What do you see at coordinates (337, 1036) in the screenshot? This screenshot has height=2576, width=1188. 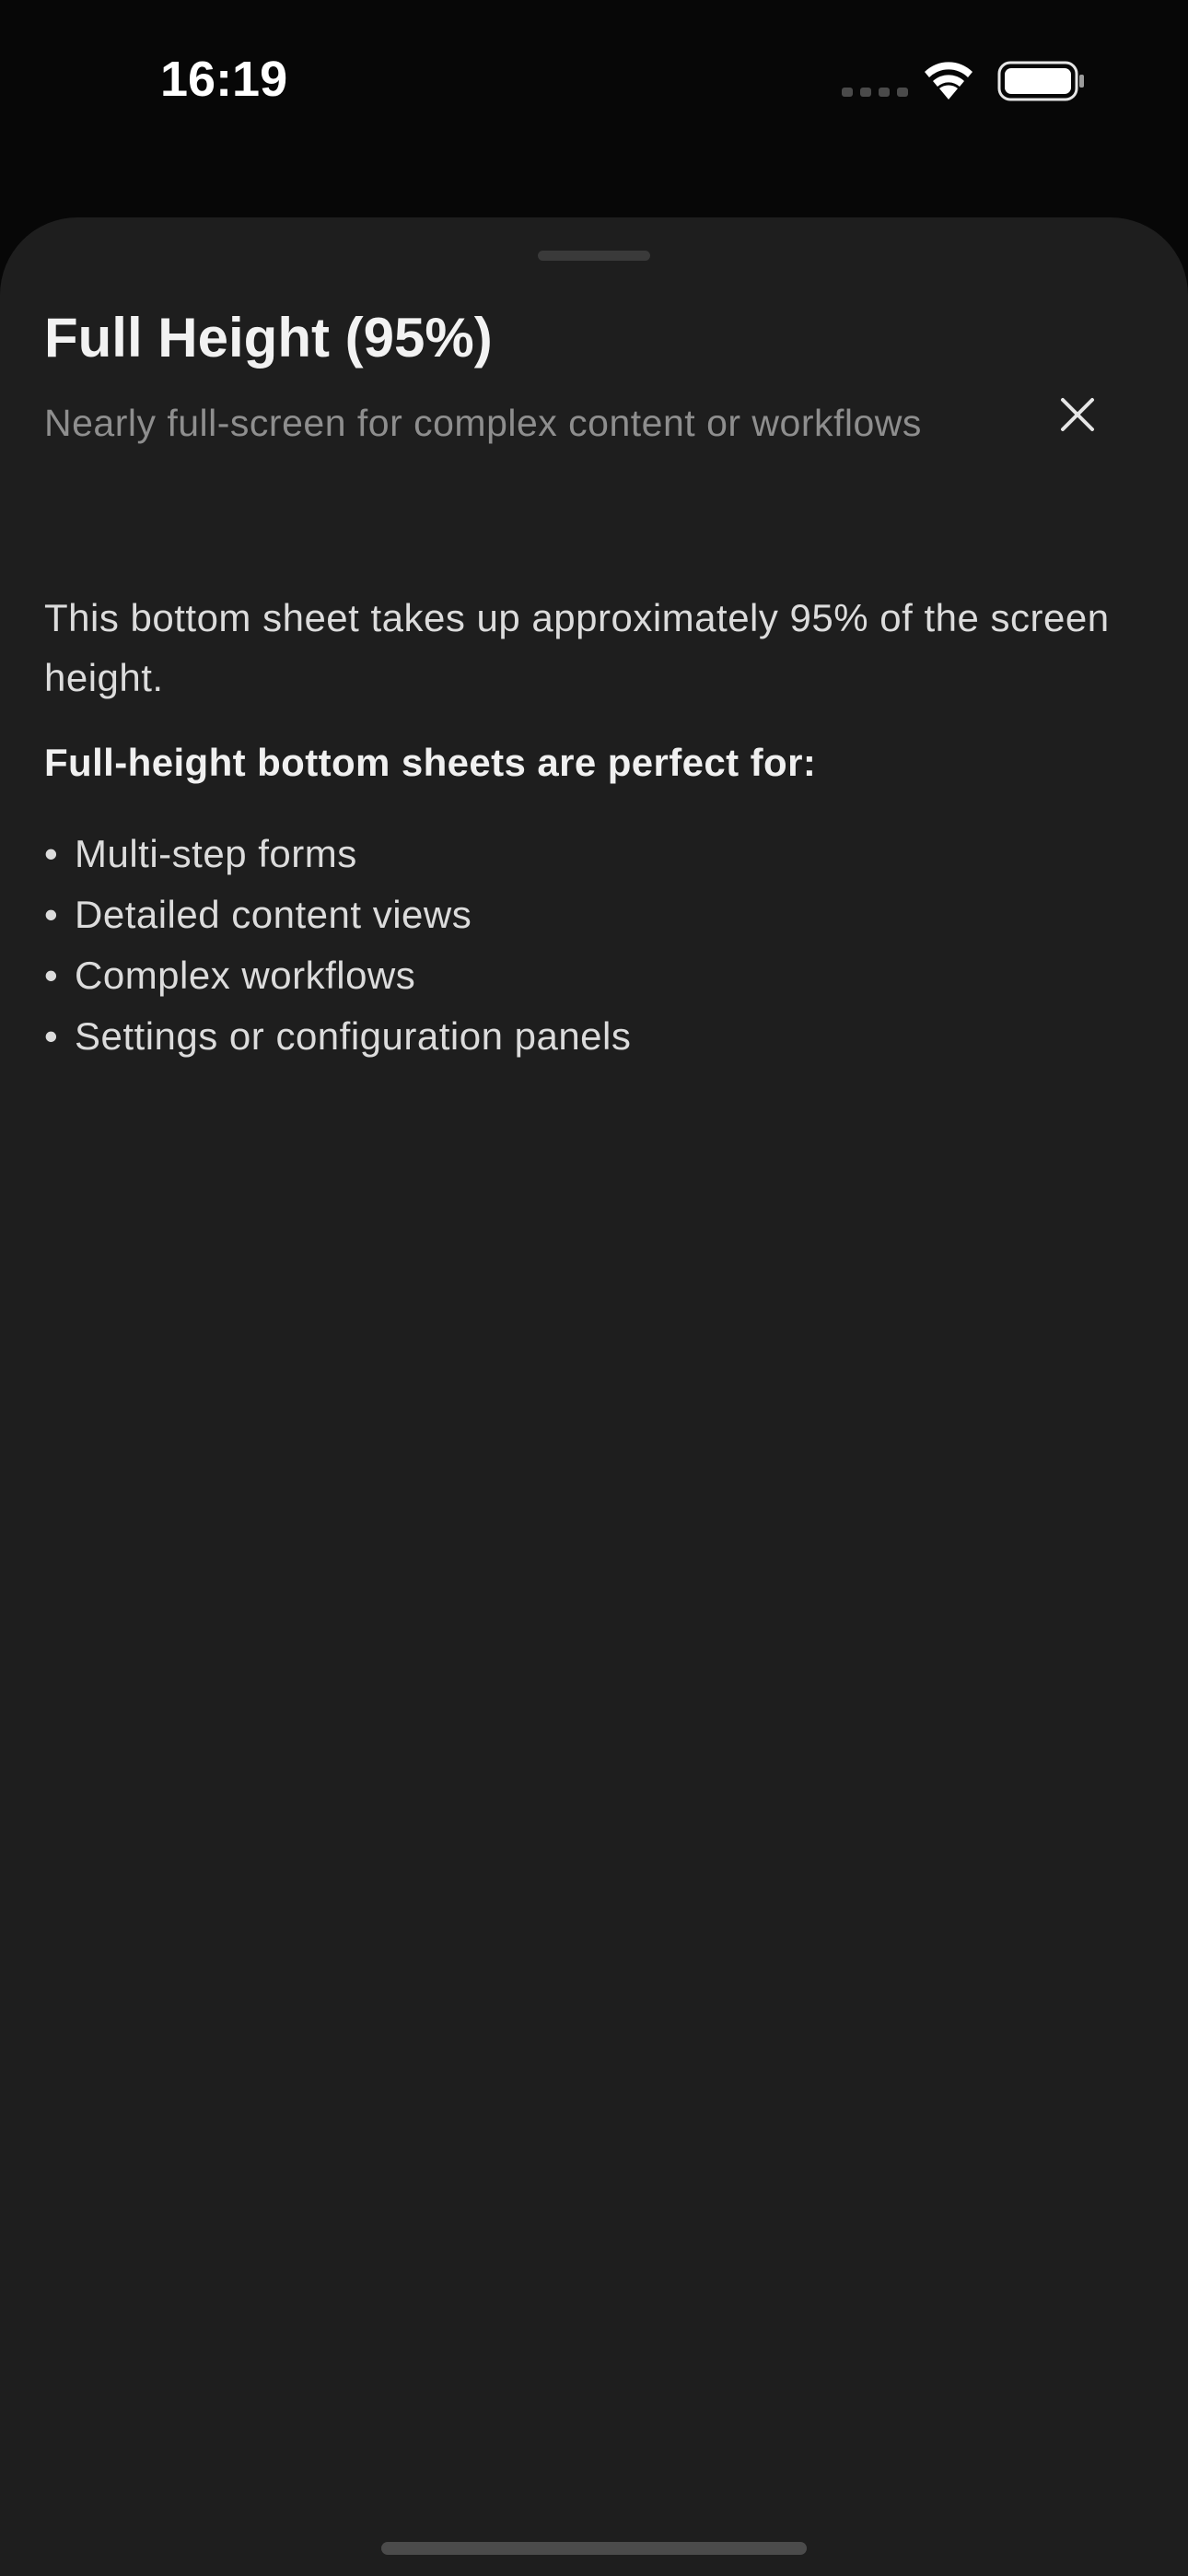 I see `list-item: • Settings or configuration panels` at bounding box center [337, 1036].